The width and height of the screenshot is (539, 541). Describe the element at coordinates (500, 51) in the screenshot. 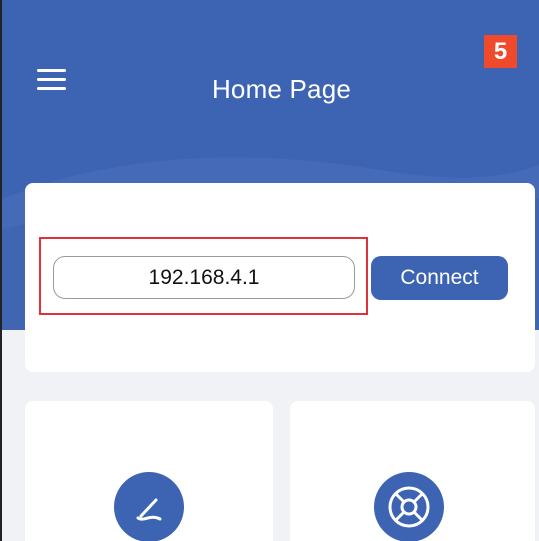

I see `step-number-badge: 5` at that location.